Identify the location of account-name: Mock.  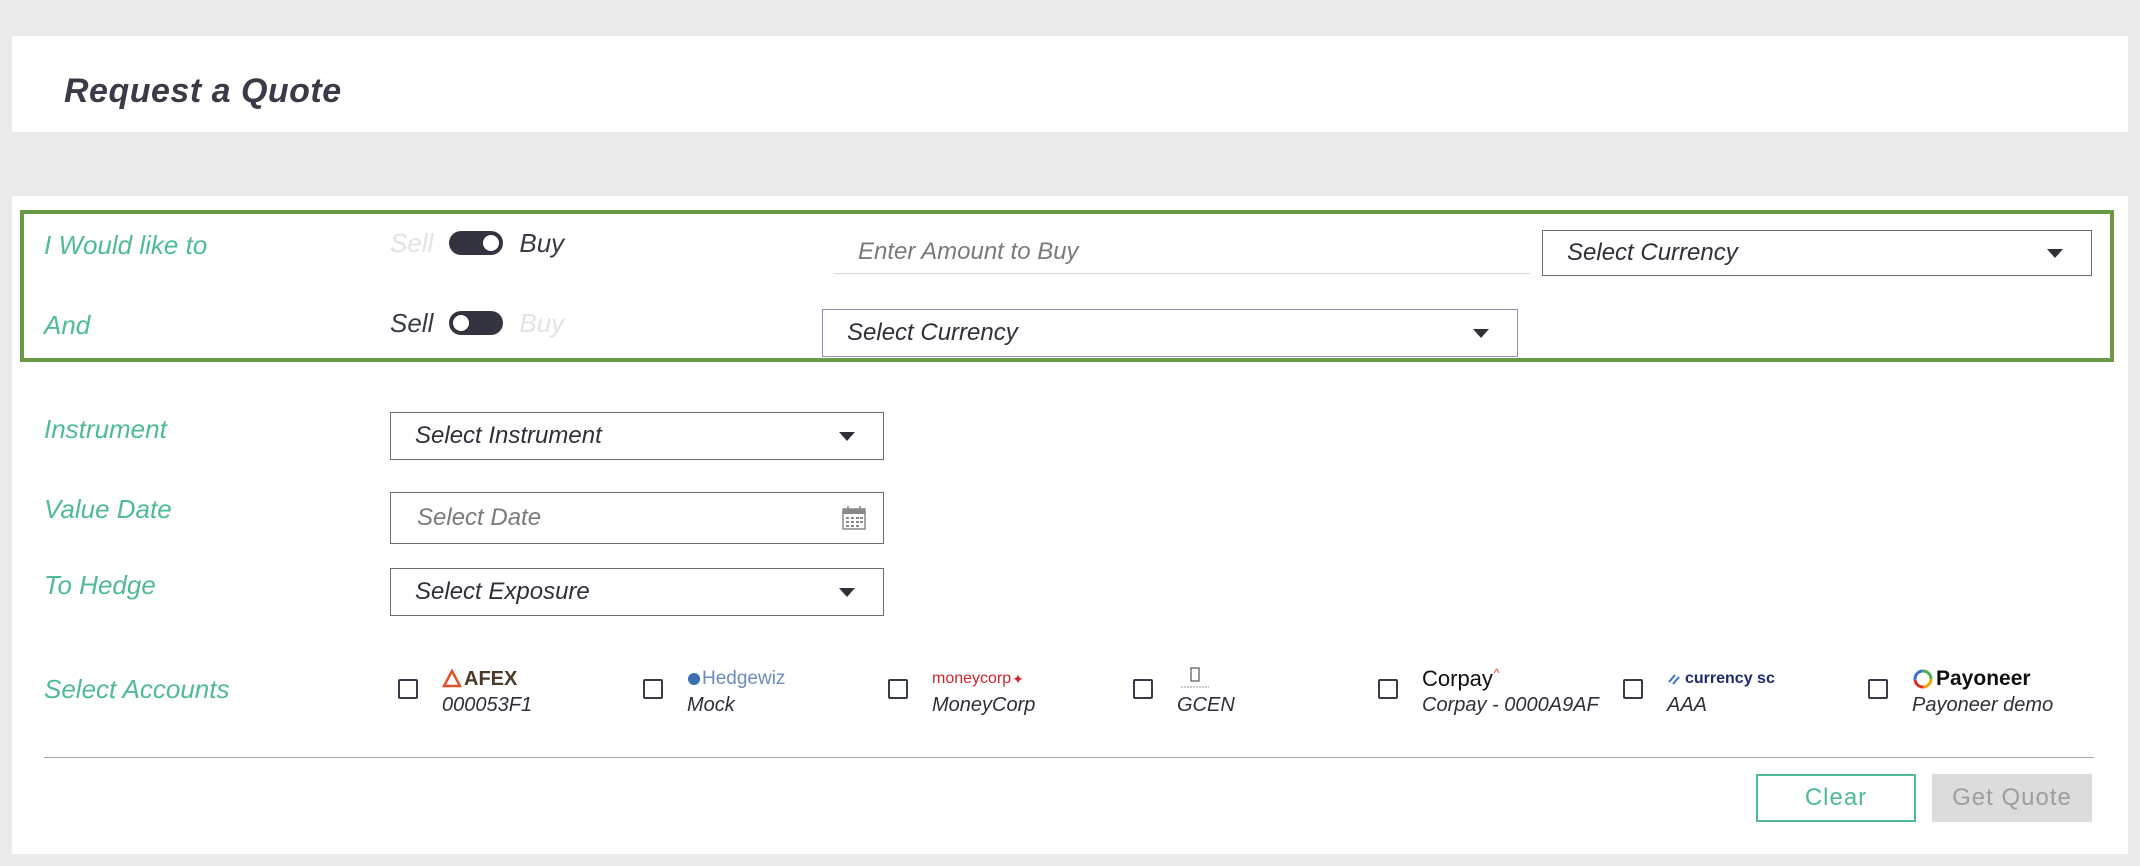
(711, 705).